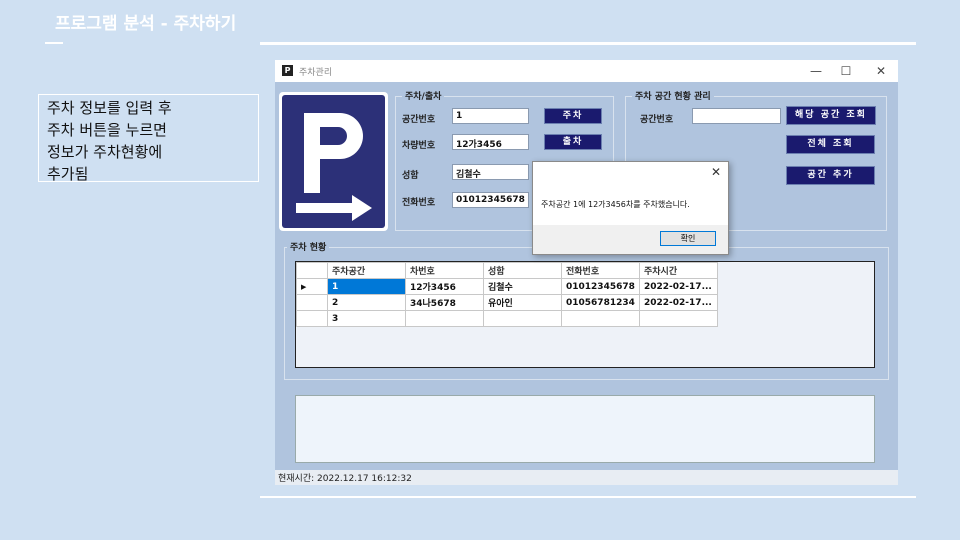 The image size is (960, 540). Describe the element at coordinates (490, 200) in the screenshot. I see `phone-input: 01012345678` at that location.